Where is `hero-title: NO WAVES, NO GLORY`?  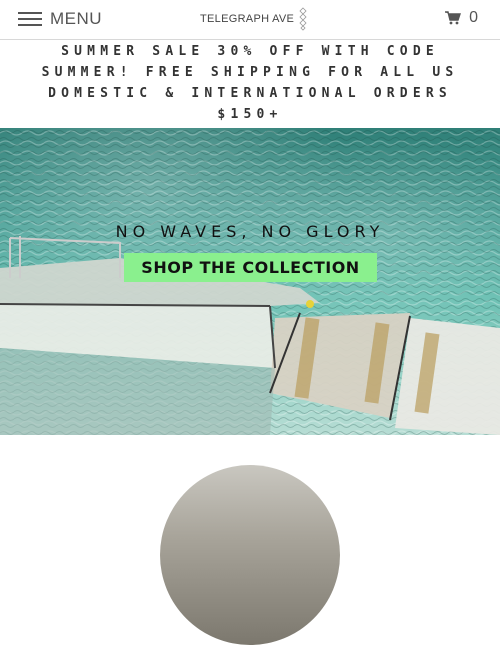 hero-title: NO WAVES, NO GLORY is located at coordinates (250, 231).